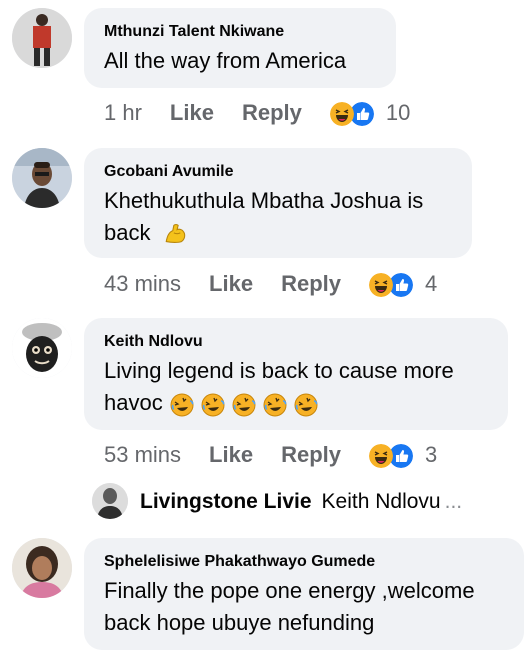 Image resolution: width=524 pixels, height=659 pixels. What do you see at coordinates (239, 622) in the screenshot?
I see `comment-text-line: back hope ubuye nefunding` at bounding box center [239, 622].